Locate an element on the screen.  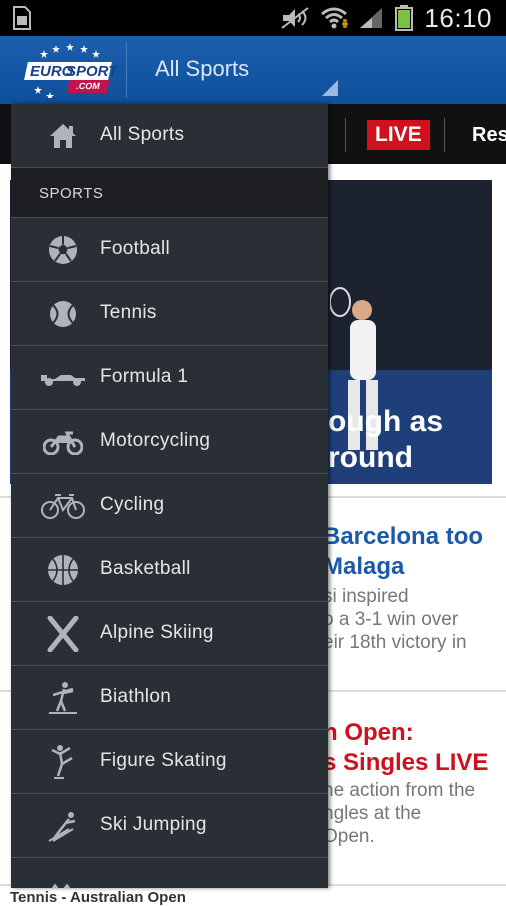
drawer-item-cycling: Cycling is located at coordinates (169, 506).